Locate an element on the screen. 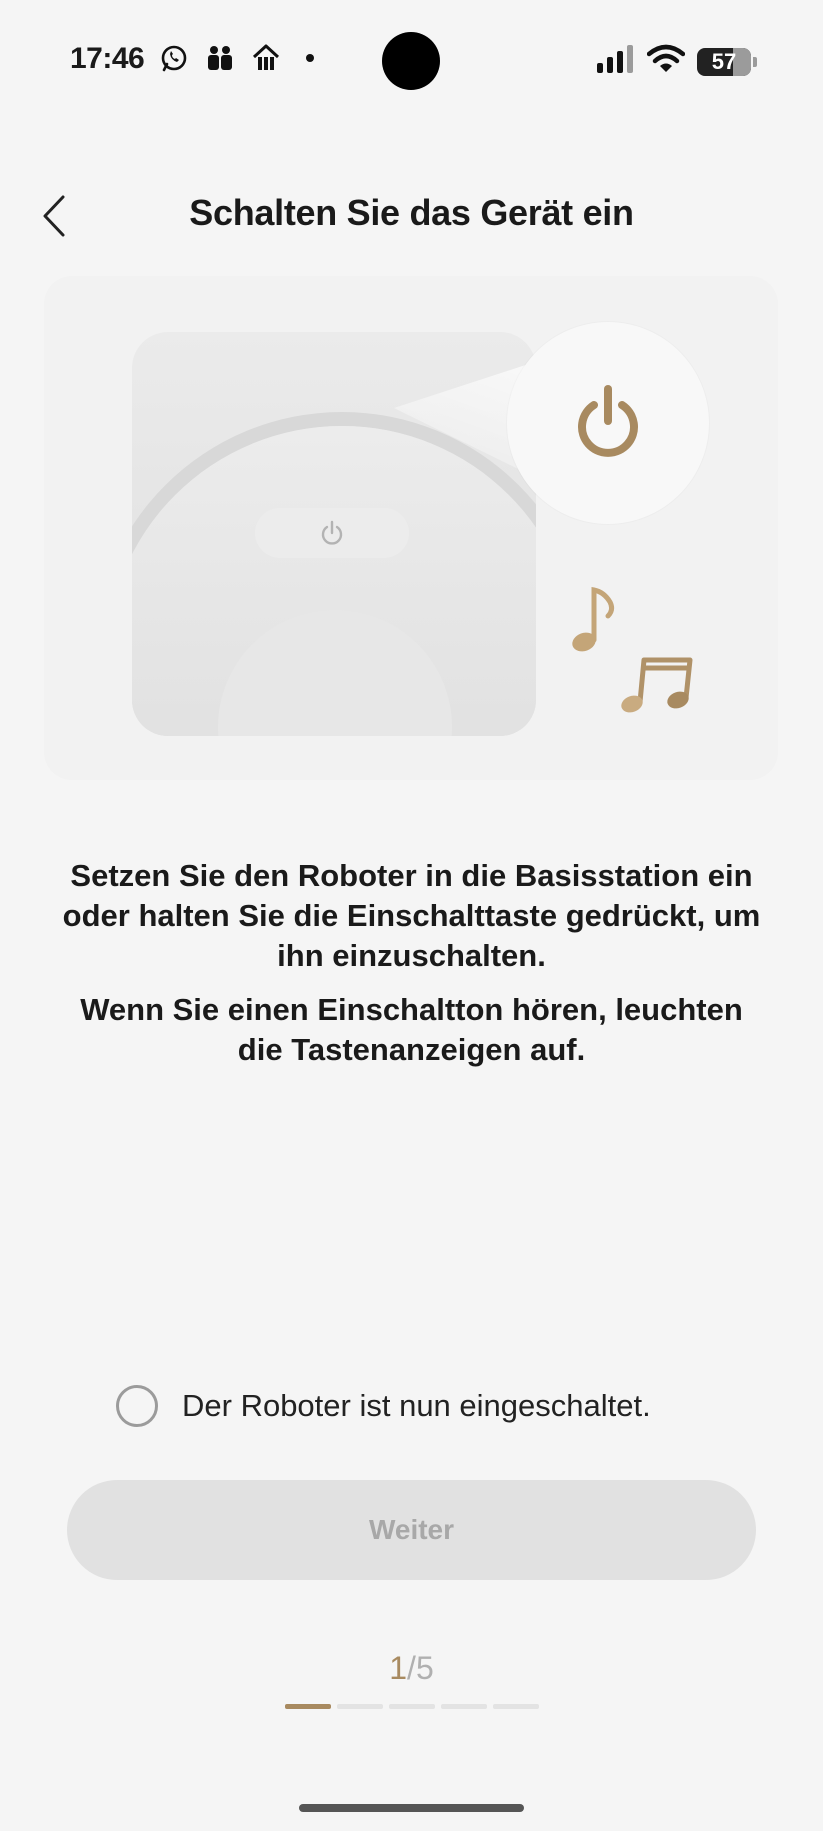 This screenshot has width=823, height=1831. battery-icon: 57 is located at coordinates (724, 61).